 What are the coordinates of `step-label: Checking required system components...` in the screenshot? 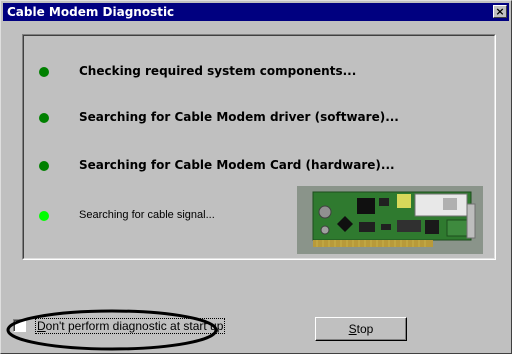 It's located at (218, 71).